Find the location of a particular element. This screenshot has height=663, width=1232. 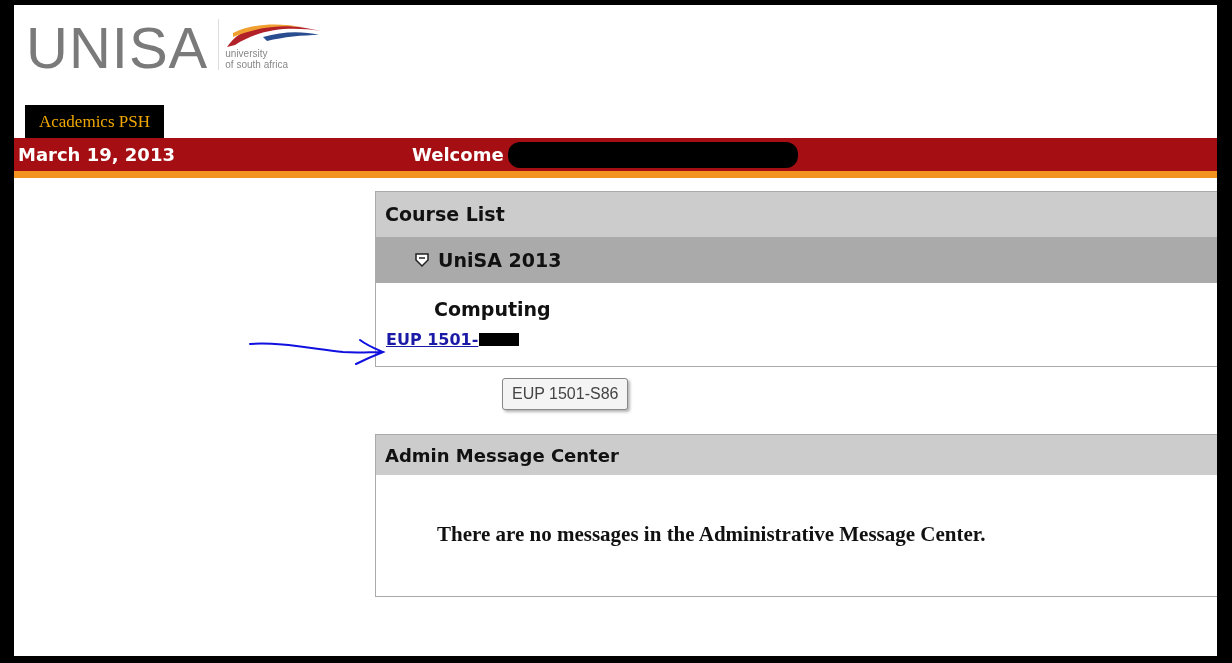

course-link: EUP 1501- is located at coordinates (432, 339).